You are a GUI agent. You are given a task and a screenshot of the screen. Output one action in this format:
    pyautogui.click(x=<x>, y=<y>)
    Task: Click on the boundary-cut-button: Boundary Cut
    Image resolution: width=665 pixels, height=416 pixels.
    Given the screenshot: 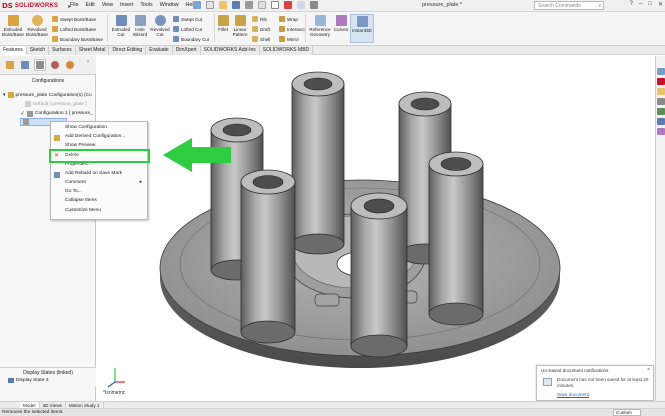 What is the action you would take?
    pyautogui.click(x=191, y=39)
    